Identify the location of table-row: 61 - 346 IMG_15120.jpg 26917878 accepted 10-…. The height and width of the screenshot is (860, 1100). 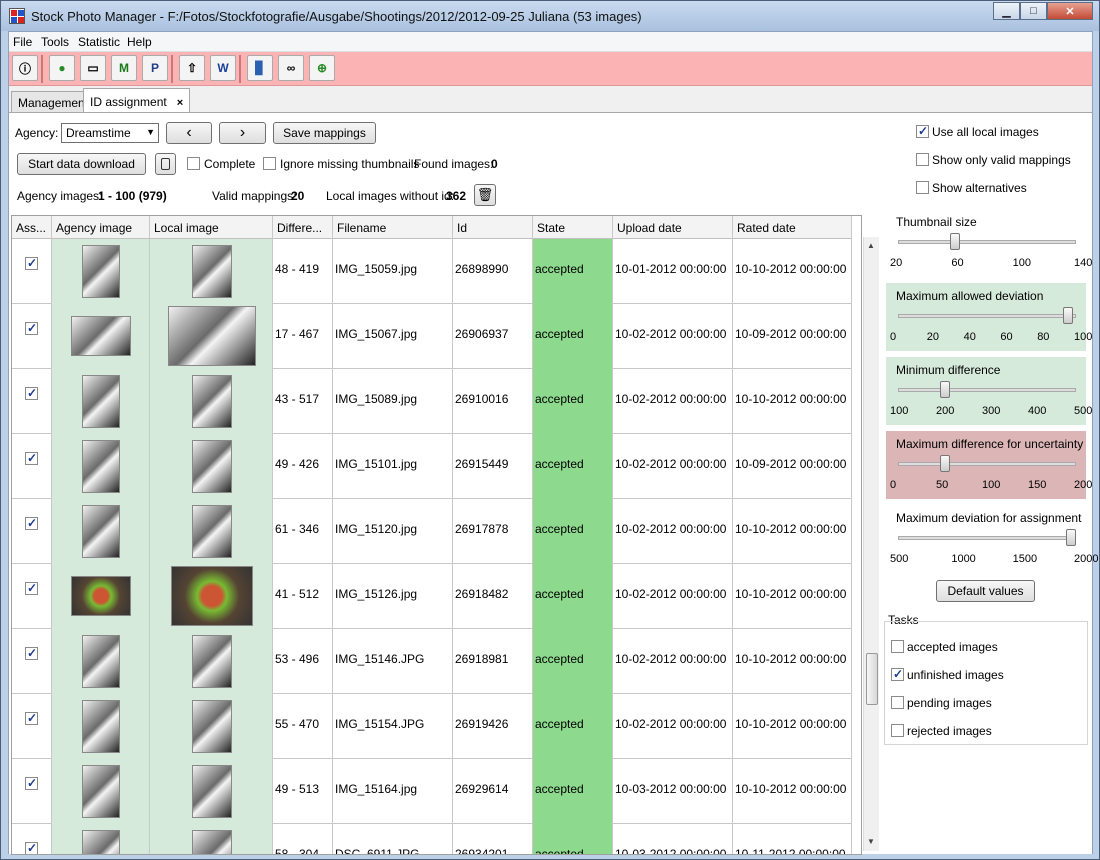
(432, 531).